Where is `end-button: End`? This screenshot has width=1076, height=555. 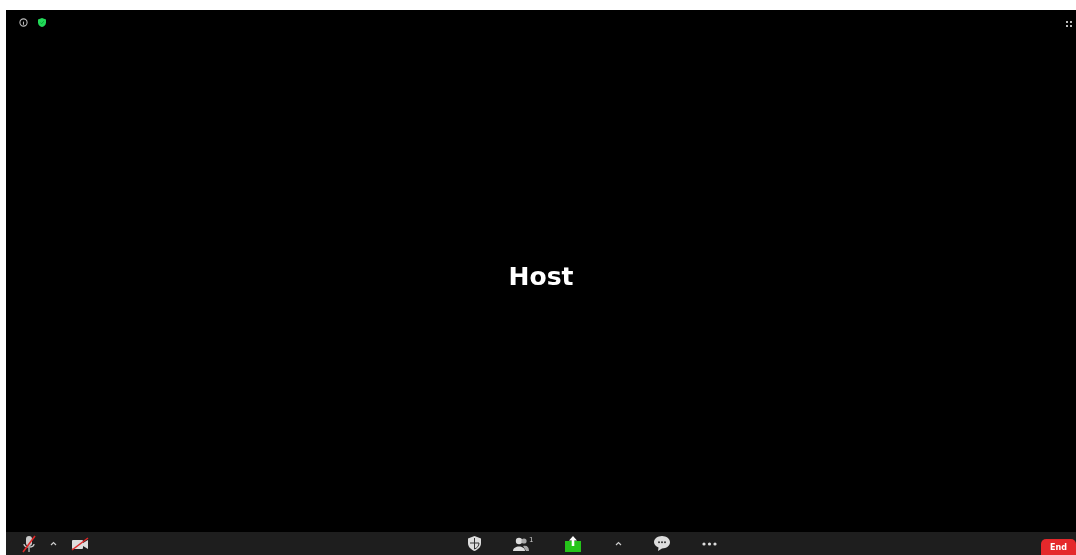 end-button: End is located at coordinates (1058, 547).